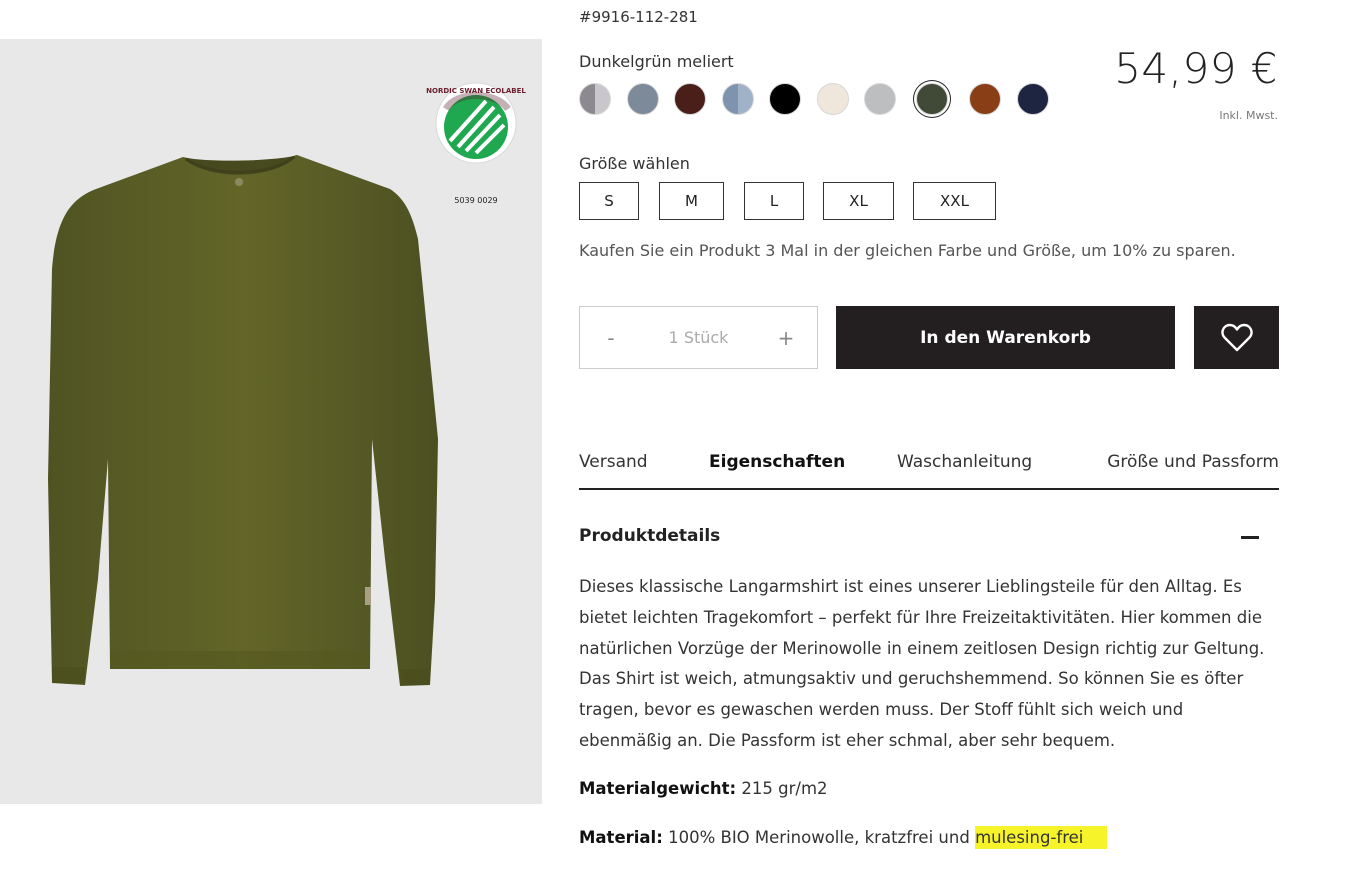 This screenshot has height=877, width=1348. What do you see at coordinates (1196, 68) in the screenshot?
I see `product-price: 54,99 €` at bounding box center [1196, 68].